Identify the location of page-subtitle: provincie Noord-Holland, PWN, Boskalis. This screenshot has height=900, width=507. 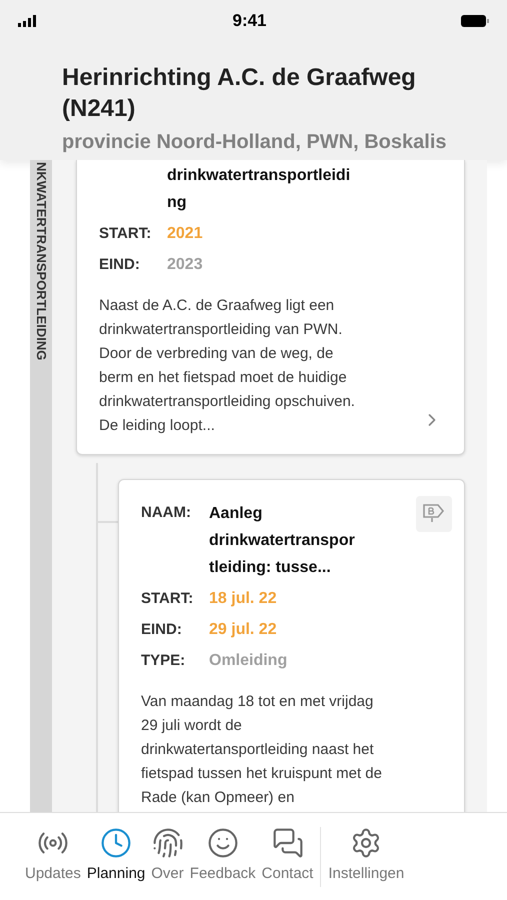
(255, 142).